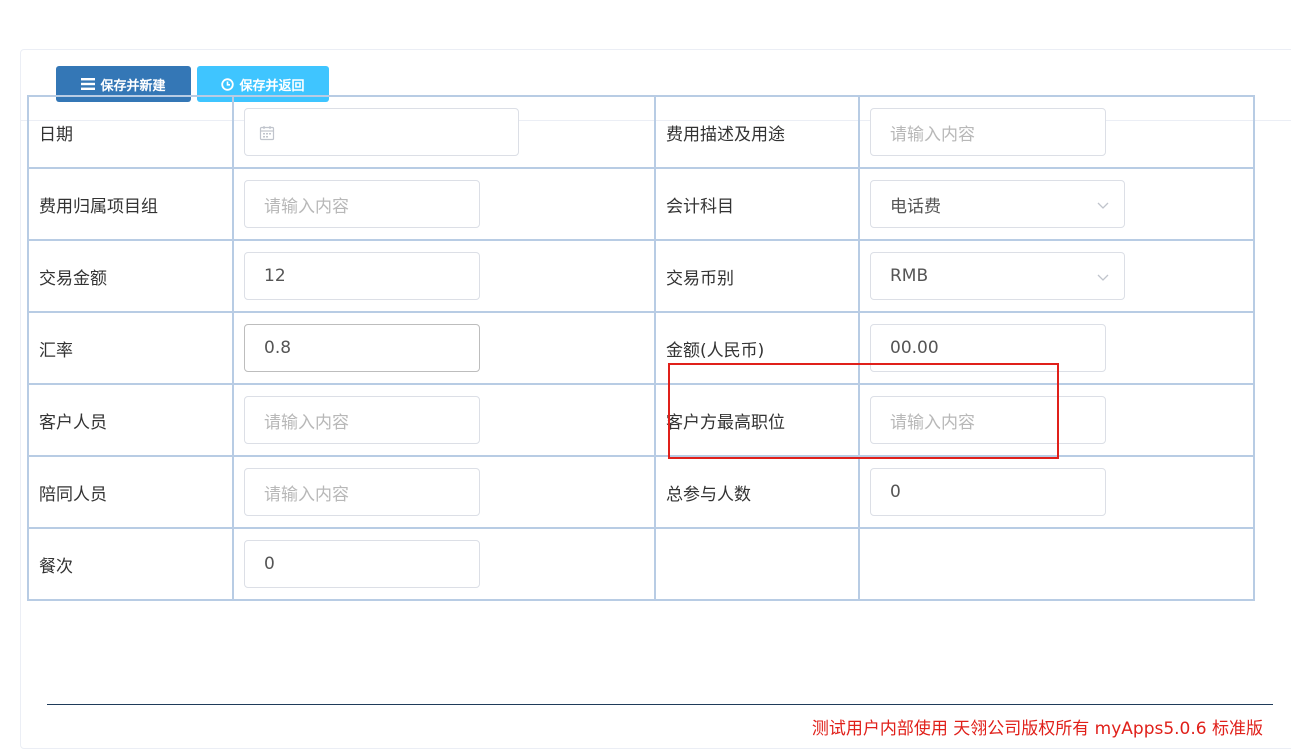  Describe the element at coordinates (306, 422) in the screenshot. I see `client-placeholder: 请输入内容` at that location.